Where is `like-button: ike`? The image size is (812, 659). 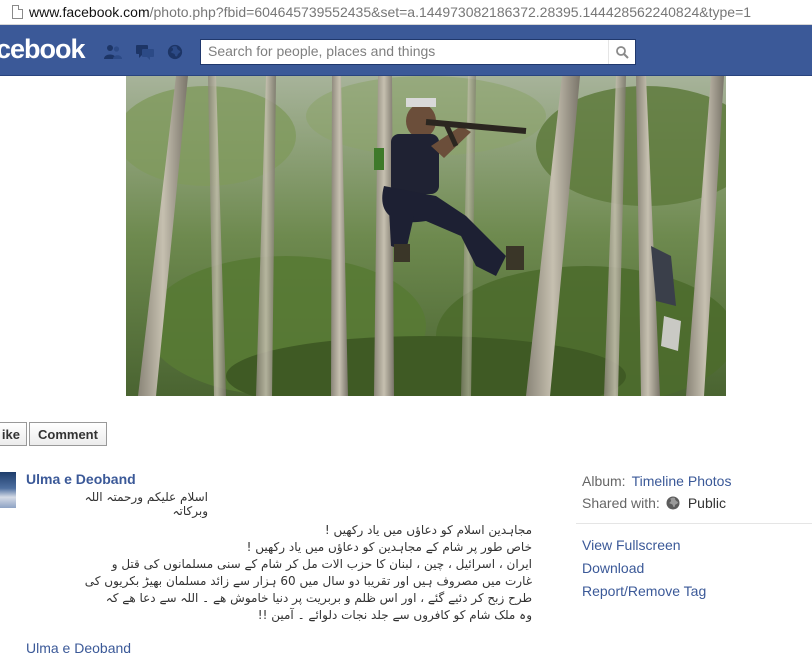
like-button: ike is located at coordinates (13, 434).